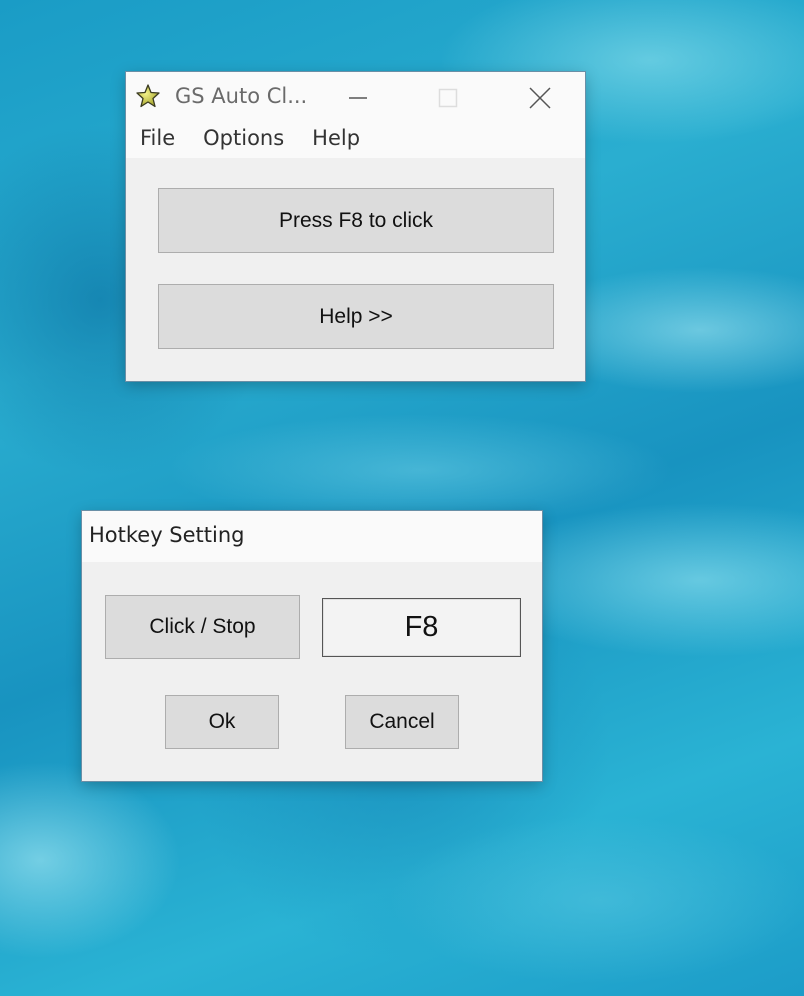 The image size is (804, 996). What do you see at coordinates (312, 536) in the screenshot?
I see `dialog-title-bar: Hotkey Setting` at bounding box center [312, 536].